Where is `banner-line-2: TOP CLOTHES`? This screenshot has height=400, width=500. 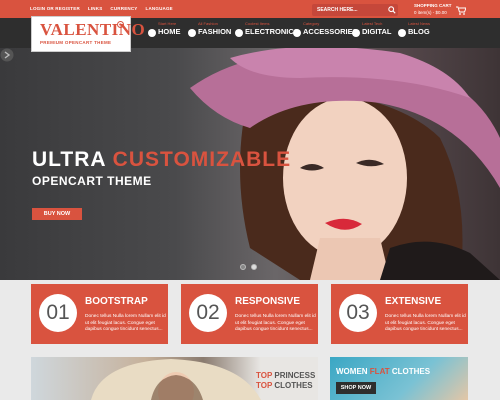
banner-line-2: TOP CLOTHES is located at coordinates (284, 385).